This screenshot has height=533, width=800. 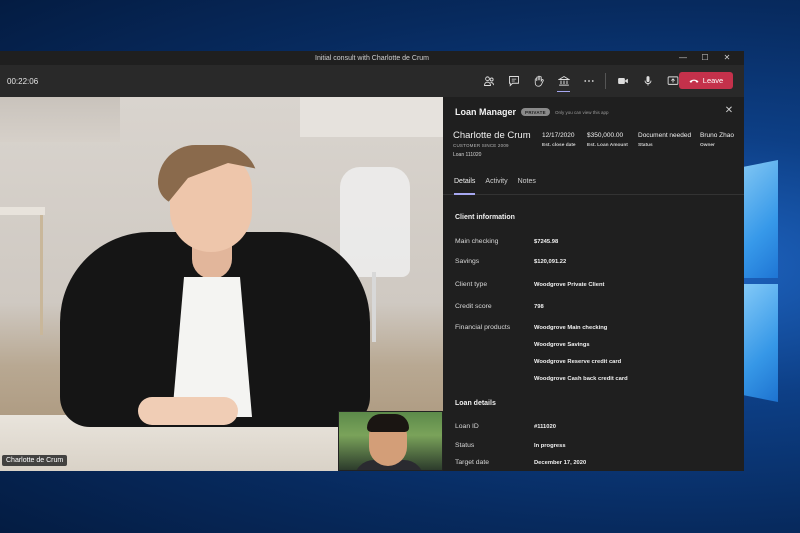 I want to click on loan-details-heading: Loan details, so click(x=475, y=403).